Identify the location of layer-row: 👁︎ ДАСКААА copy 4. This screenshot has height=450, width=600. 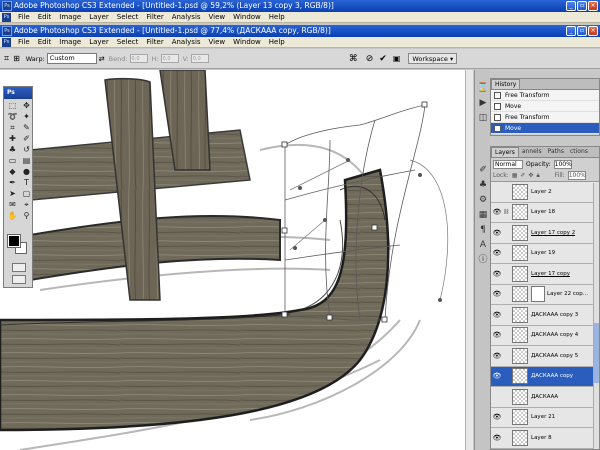
(545, 335).